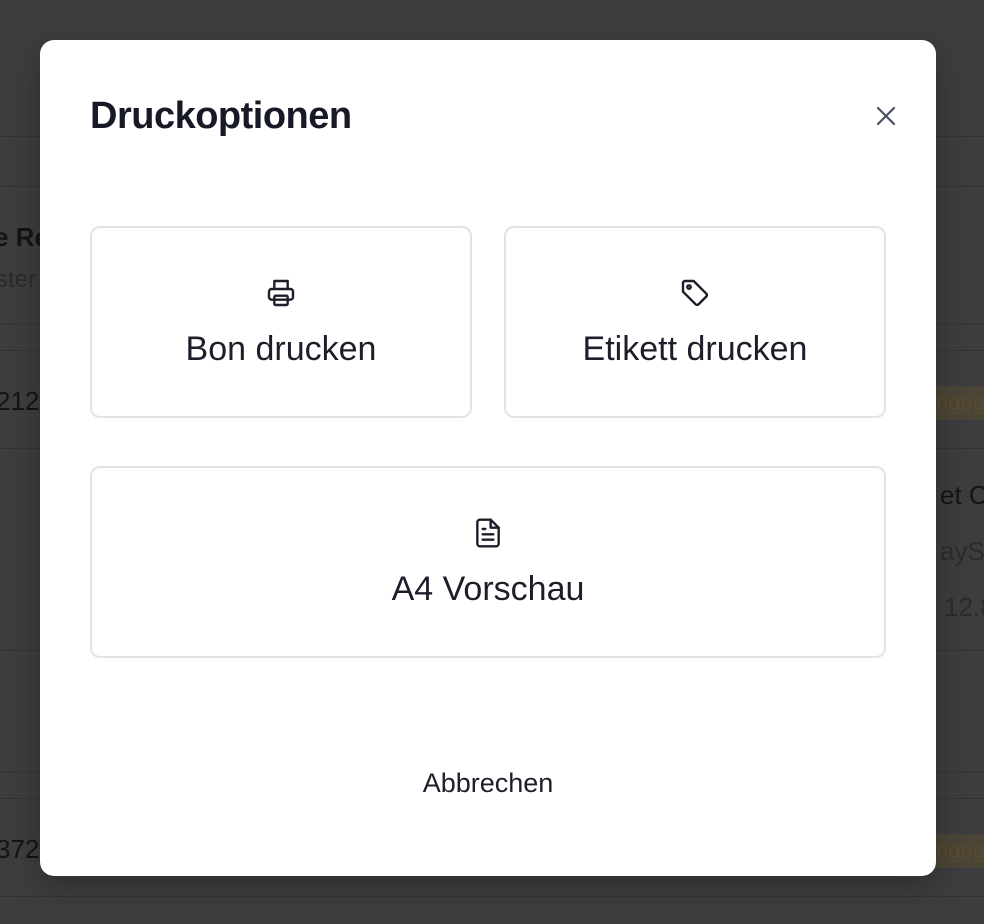  I want to click on cancel-button: Abbrechen, so click(488, 783).